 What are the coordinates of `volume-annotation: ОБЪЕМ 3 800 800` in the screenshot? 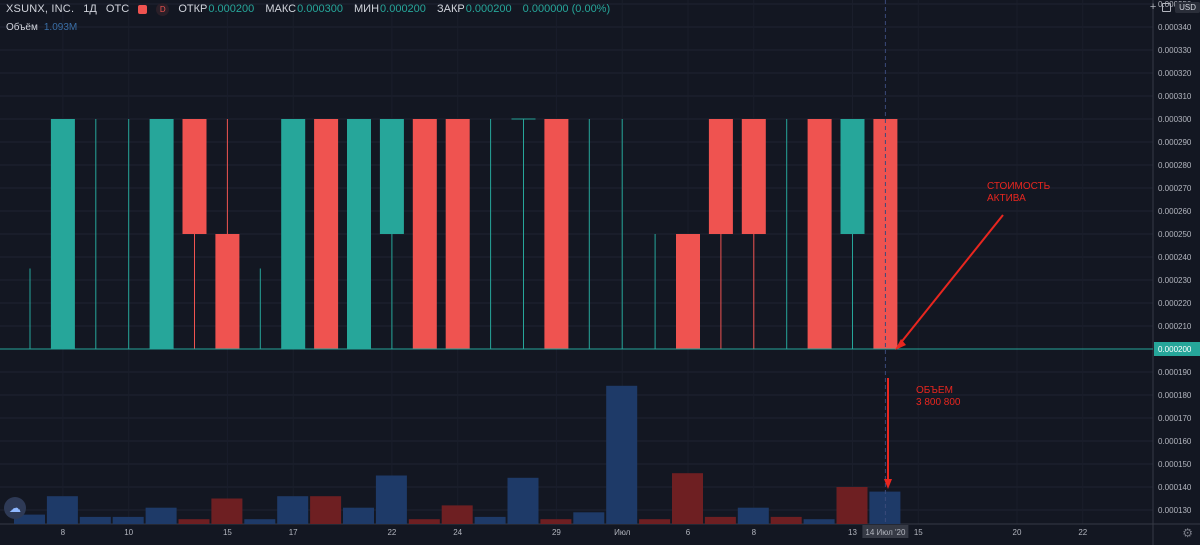 It's located at (938, 397).